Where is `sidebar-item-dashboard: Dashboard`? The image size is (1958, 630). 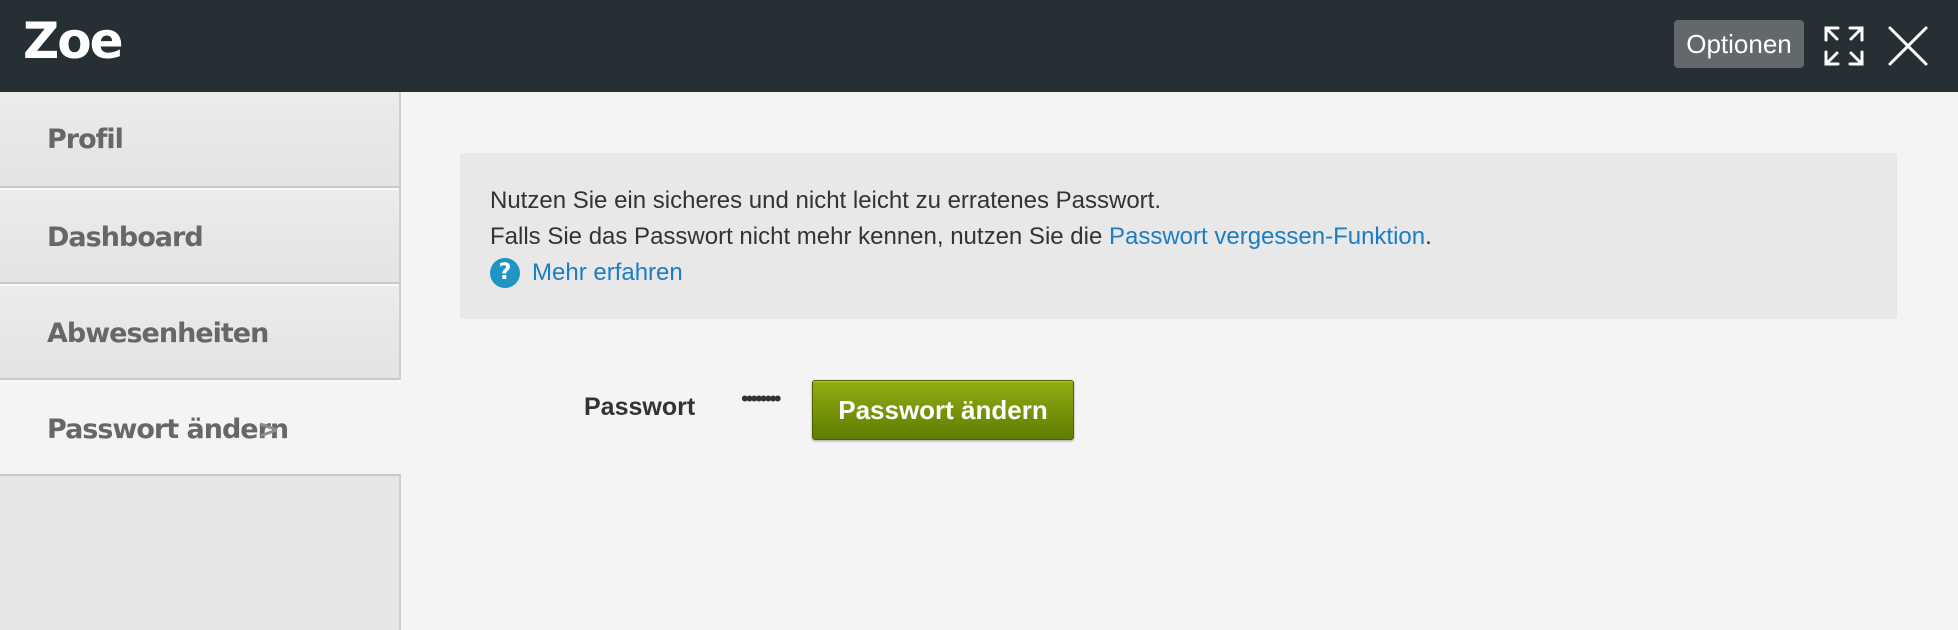 sidebar-item-dashboard: Dashboard is located at coordinates (199, 236).